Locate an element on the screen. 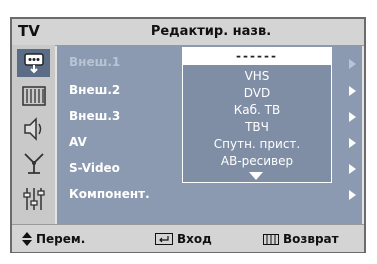 This screenshot has height=264, width=377. dropdown-option: DVD is located at coordinates (257, 93).